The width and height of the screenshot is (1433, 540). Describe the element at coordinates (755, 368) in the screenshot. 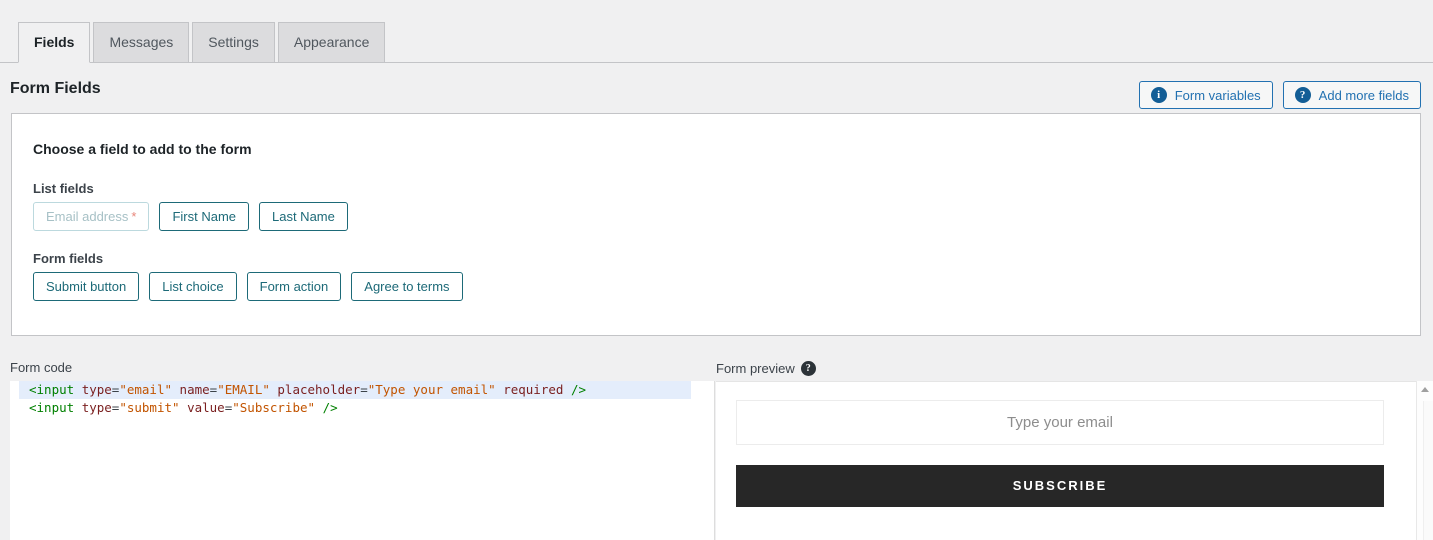

I see `form-preview-label-text: Form preview` at that location.